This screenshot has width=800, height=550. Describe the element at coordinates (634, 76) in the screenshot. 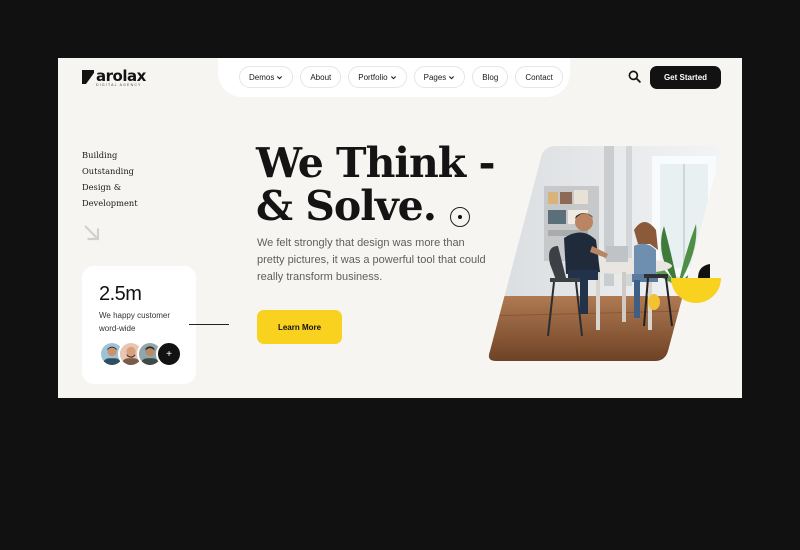

I see `search-icon` at that location.